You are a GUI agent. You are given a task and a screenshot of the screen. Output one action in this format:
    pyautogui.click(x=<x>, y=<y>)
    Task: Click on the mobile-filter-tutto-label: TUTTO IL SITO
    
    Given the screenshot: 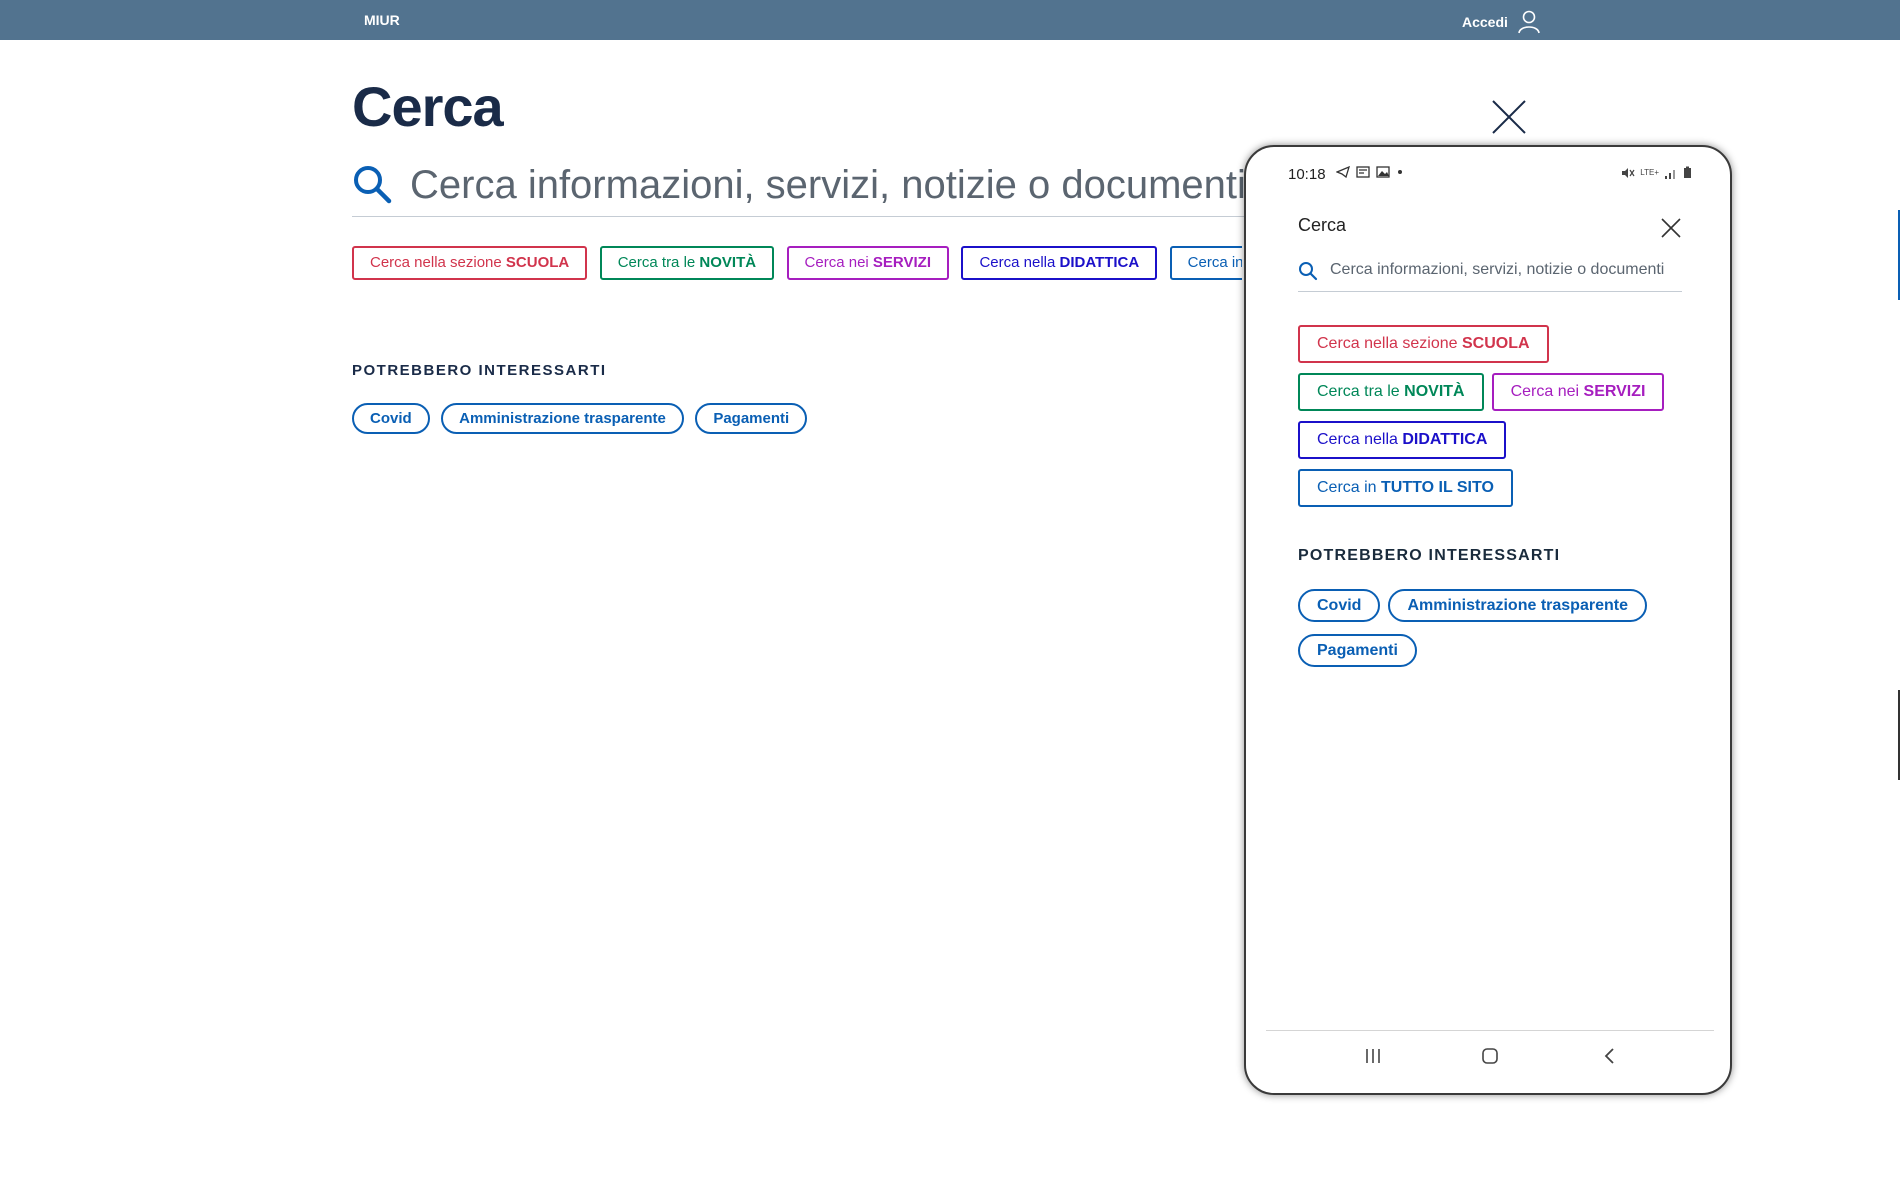 What is the action you would take?
    pyautogui.click(x=1437, y=487)
    